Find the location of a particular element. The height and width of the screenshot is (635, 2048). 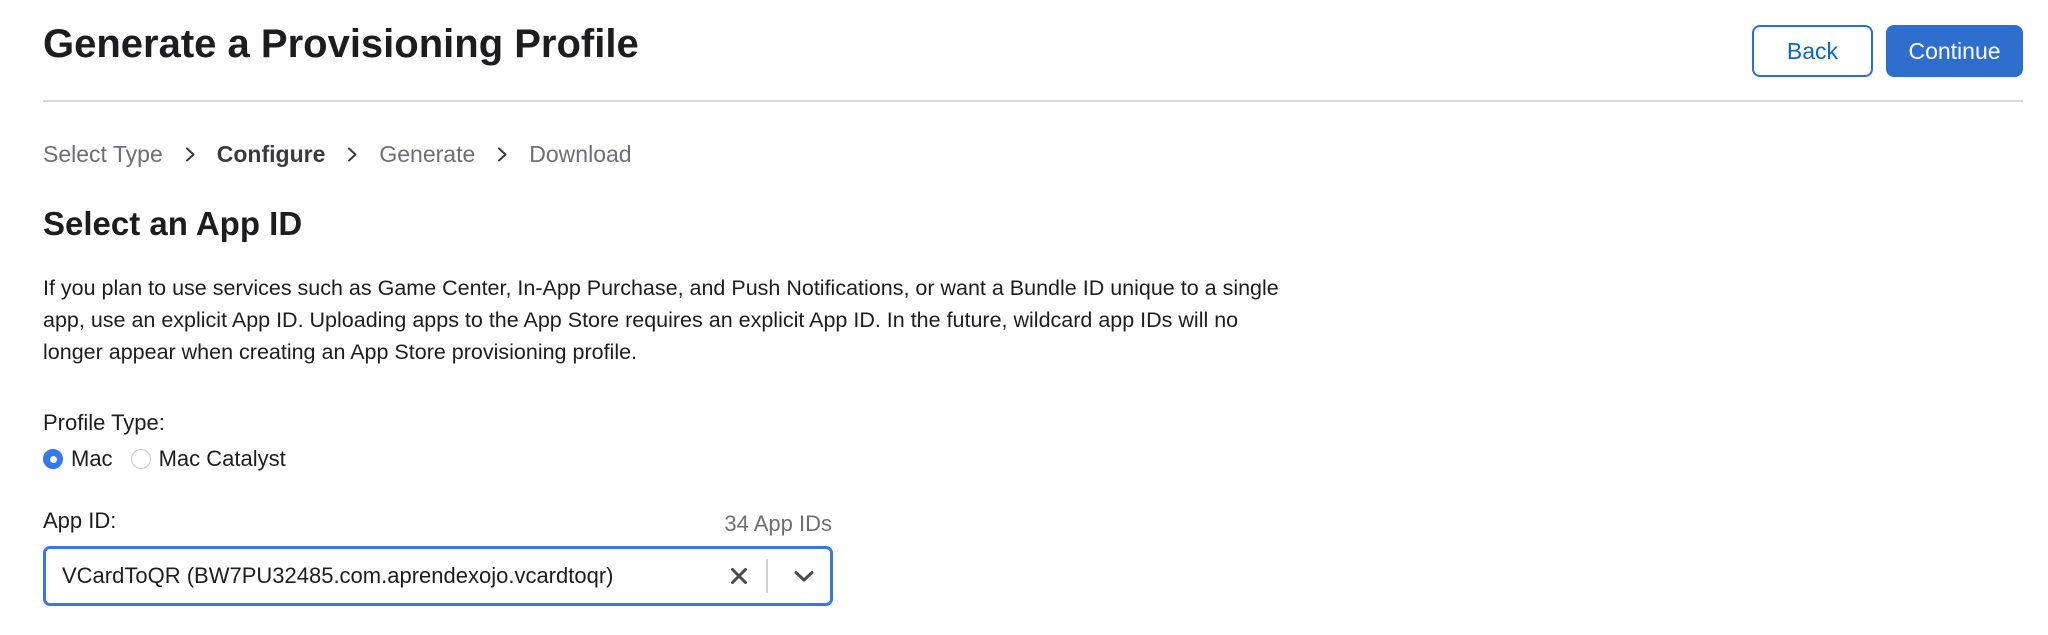

radio-option-mac: Mac is located at coordinates (78, 459).